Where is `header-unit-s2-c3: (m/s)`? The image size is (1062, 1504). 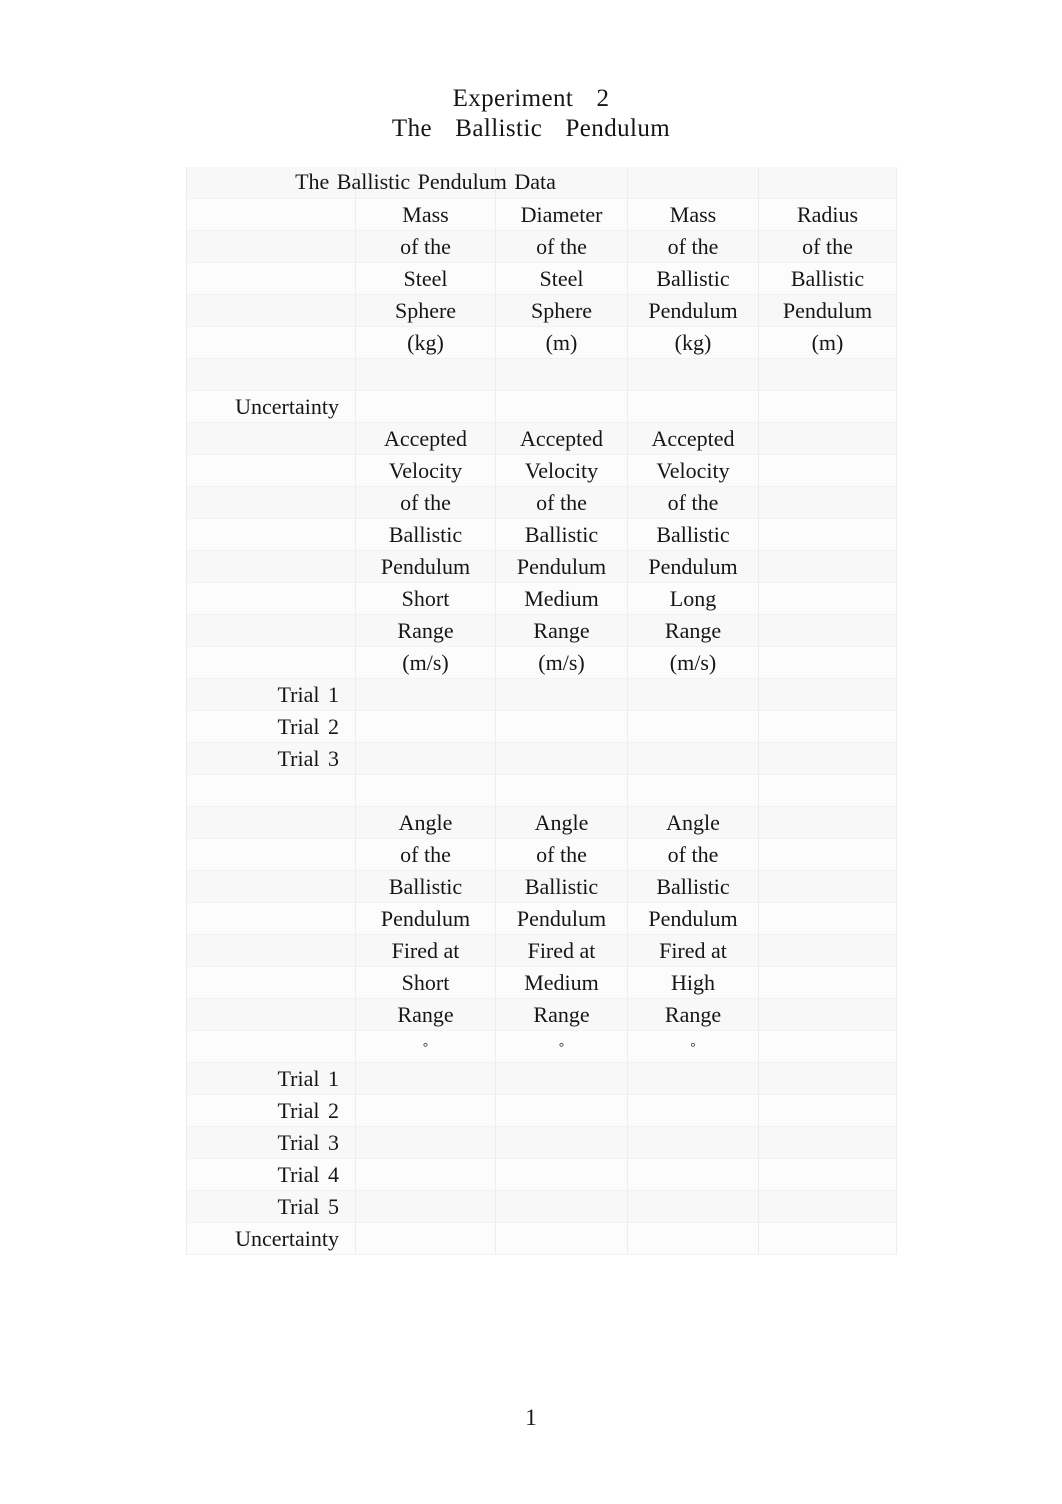
header-unit-s2-c3: (m/s) is located at coordinates (693, 662).